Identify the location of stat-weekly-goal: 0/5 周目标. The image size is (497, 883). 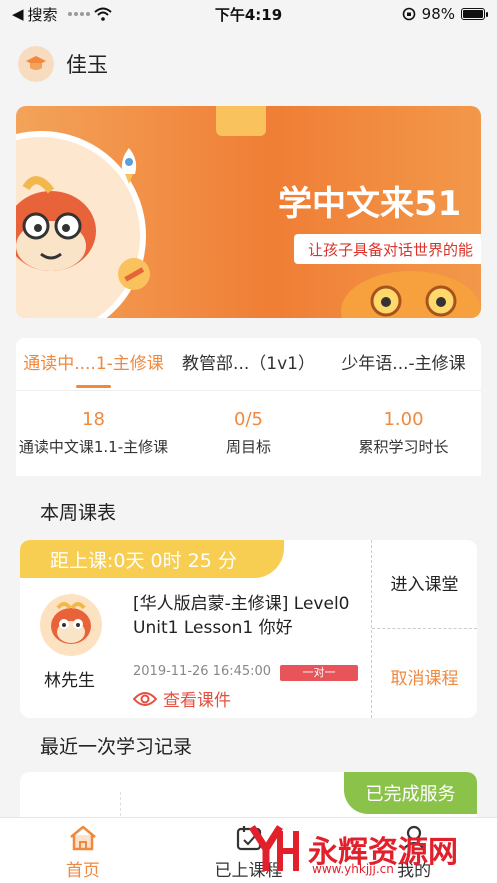
(248, 433).